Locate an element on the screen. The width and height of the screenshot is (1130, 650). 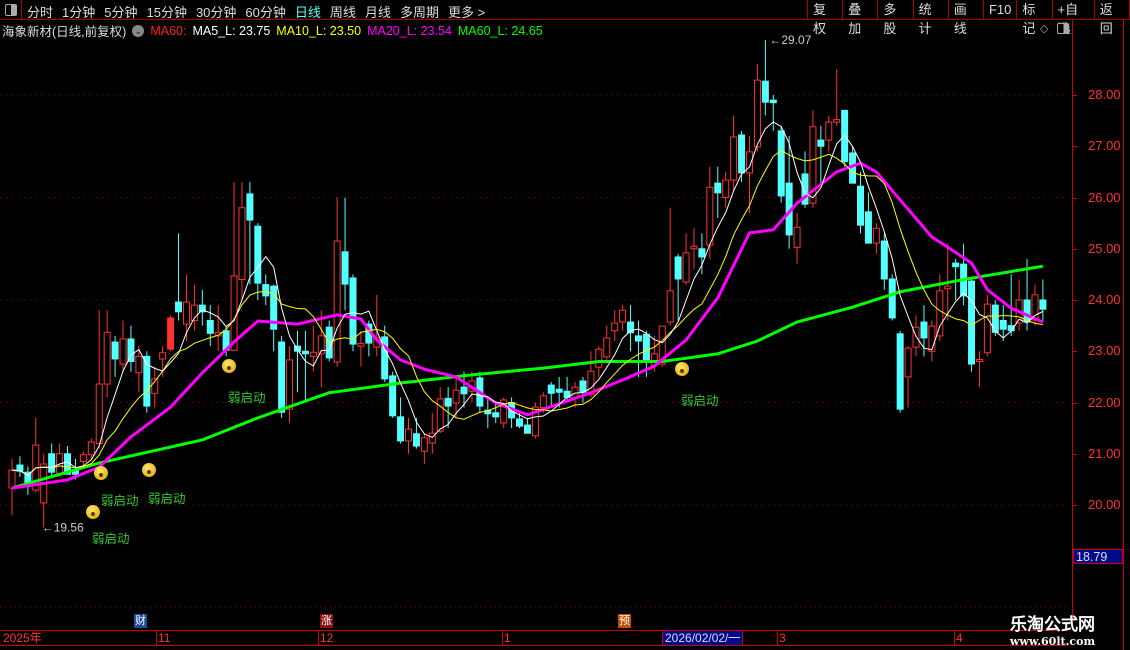
date-axis: 2025年 11 12 1 2026/02/02/一 3 4 is located at coordinates (534, 638).